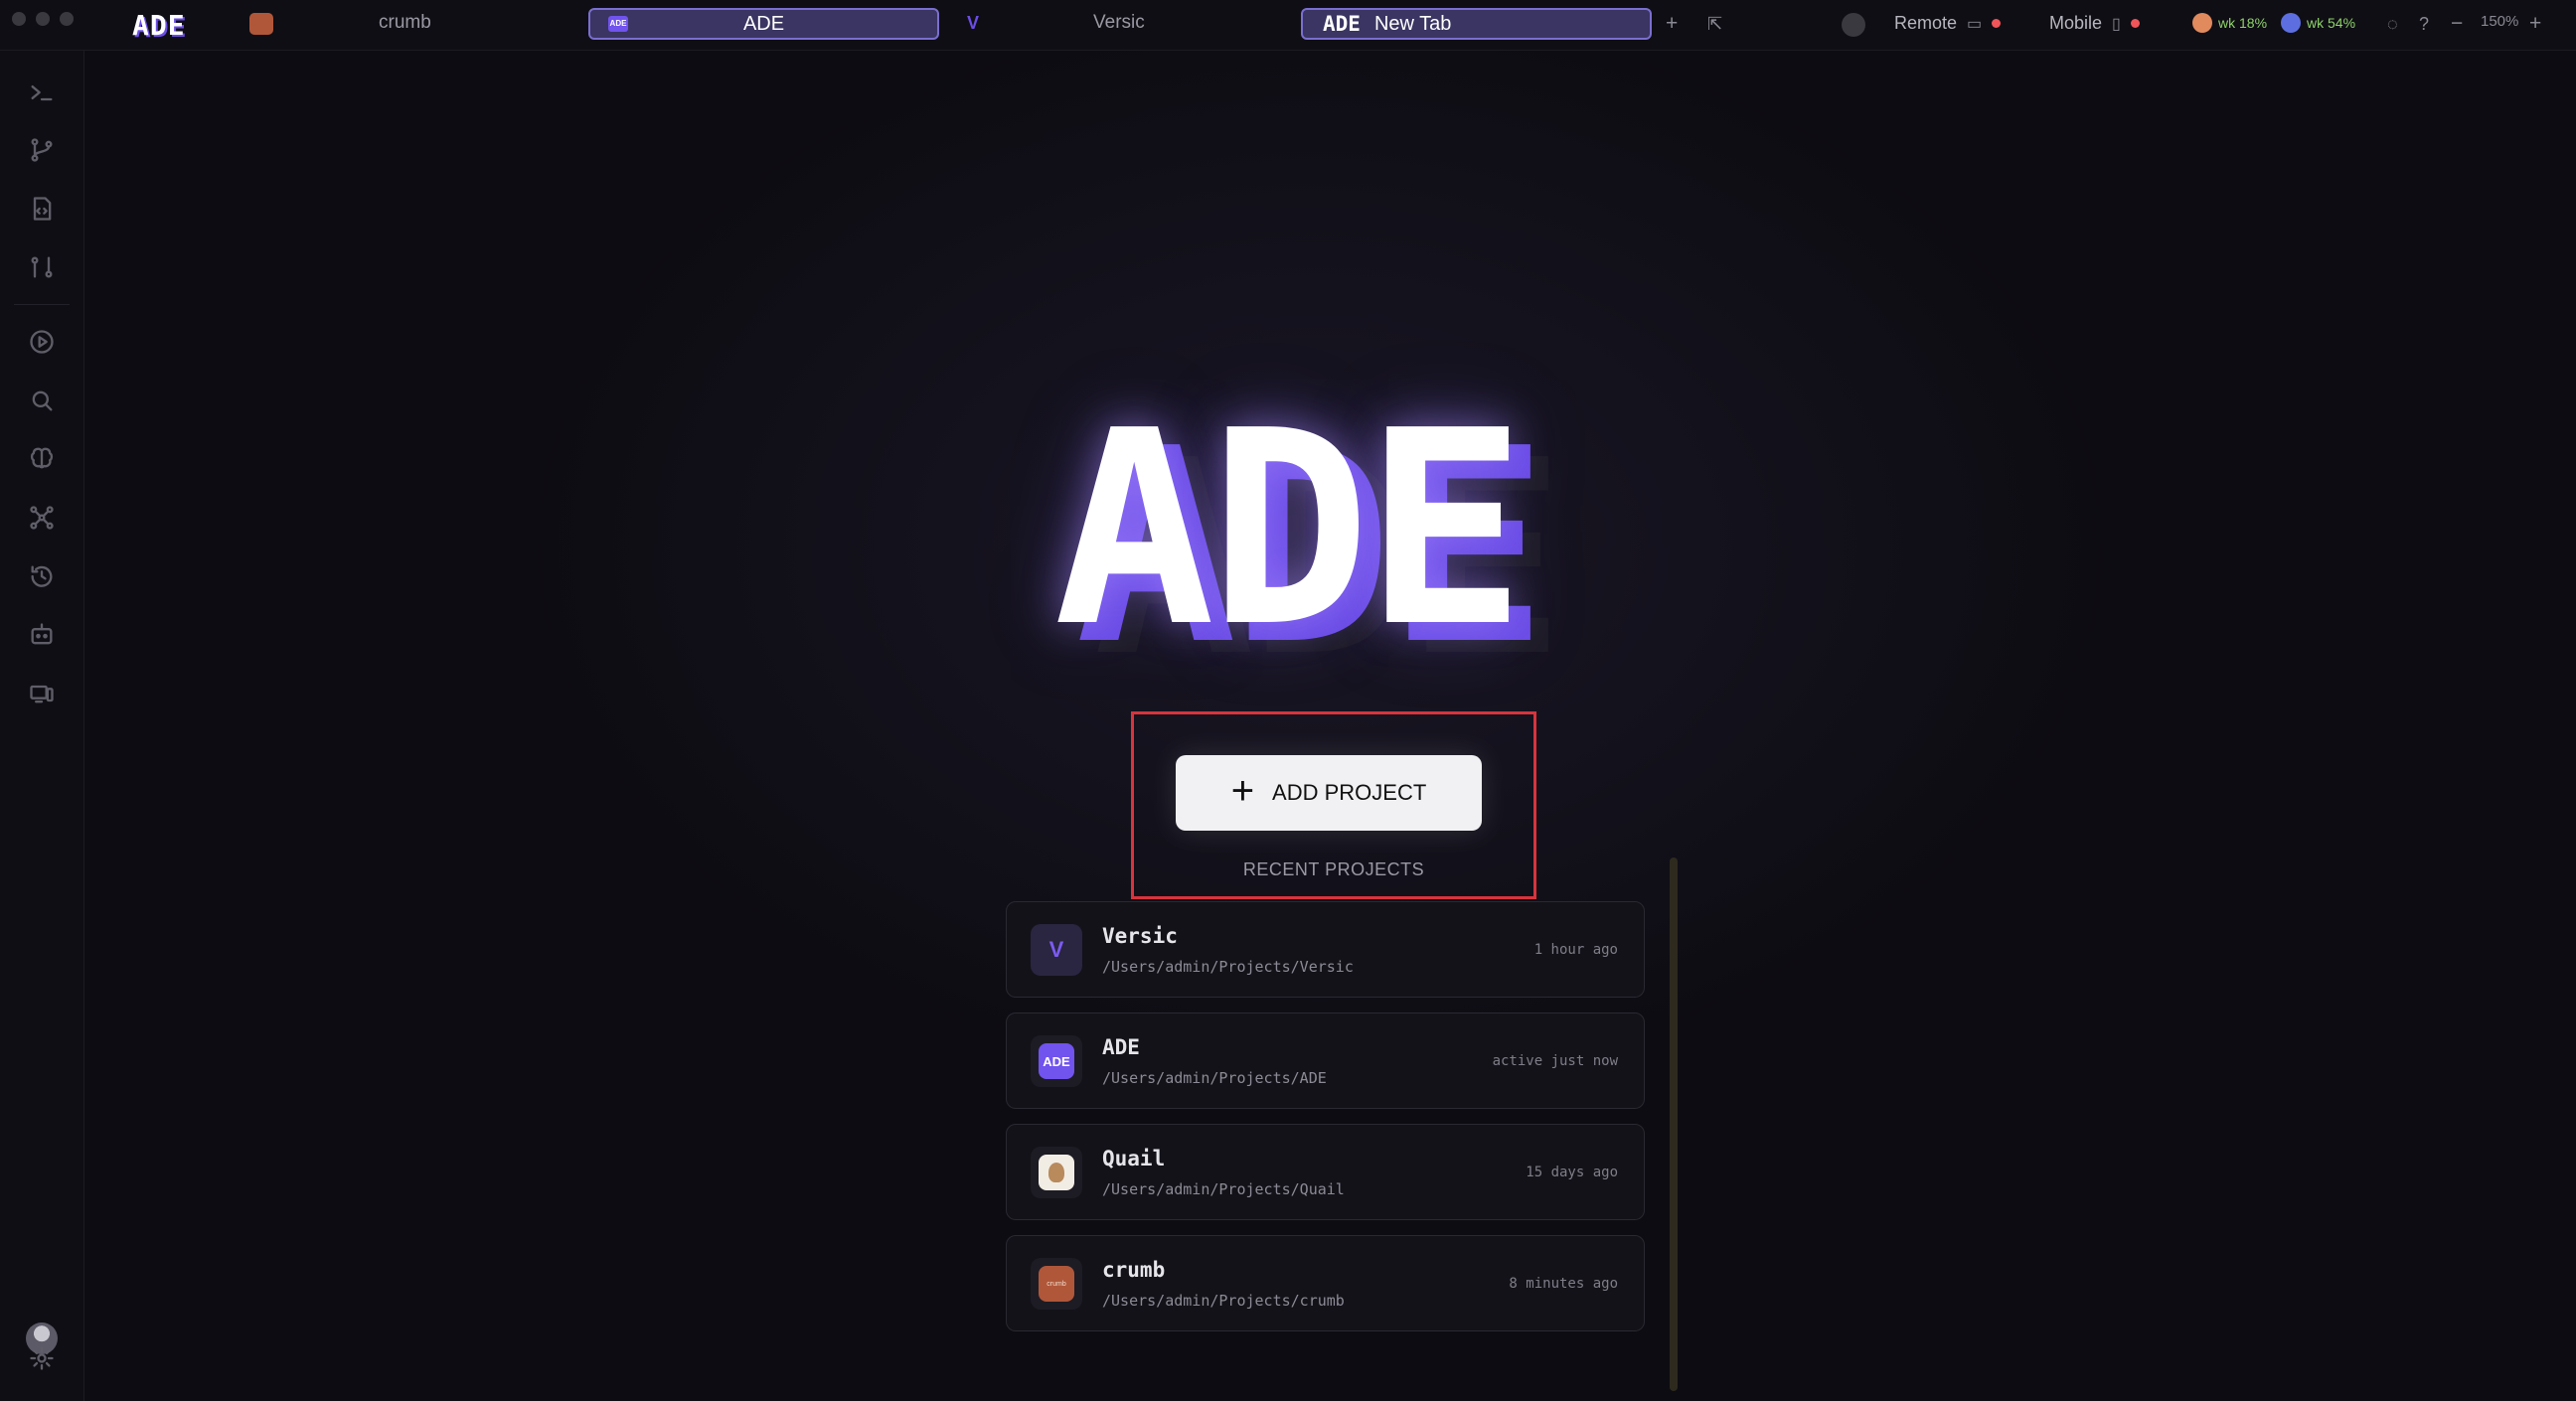 The image size is (2576, 1401). Describe the element at coordinates (1140, 936) in the screenshot. I see `project-name: Versic` at that location.